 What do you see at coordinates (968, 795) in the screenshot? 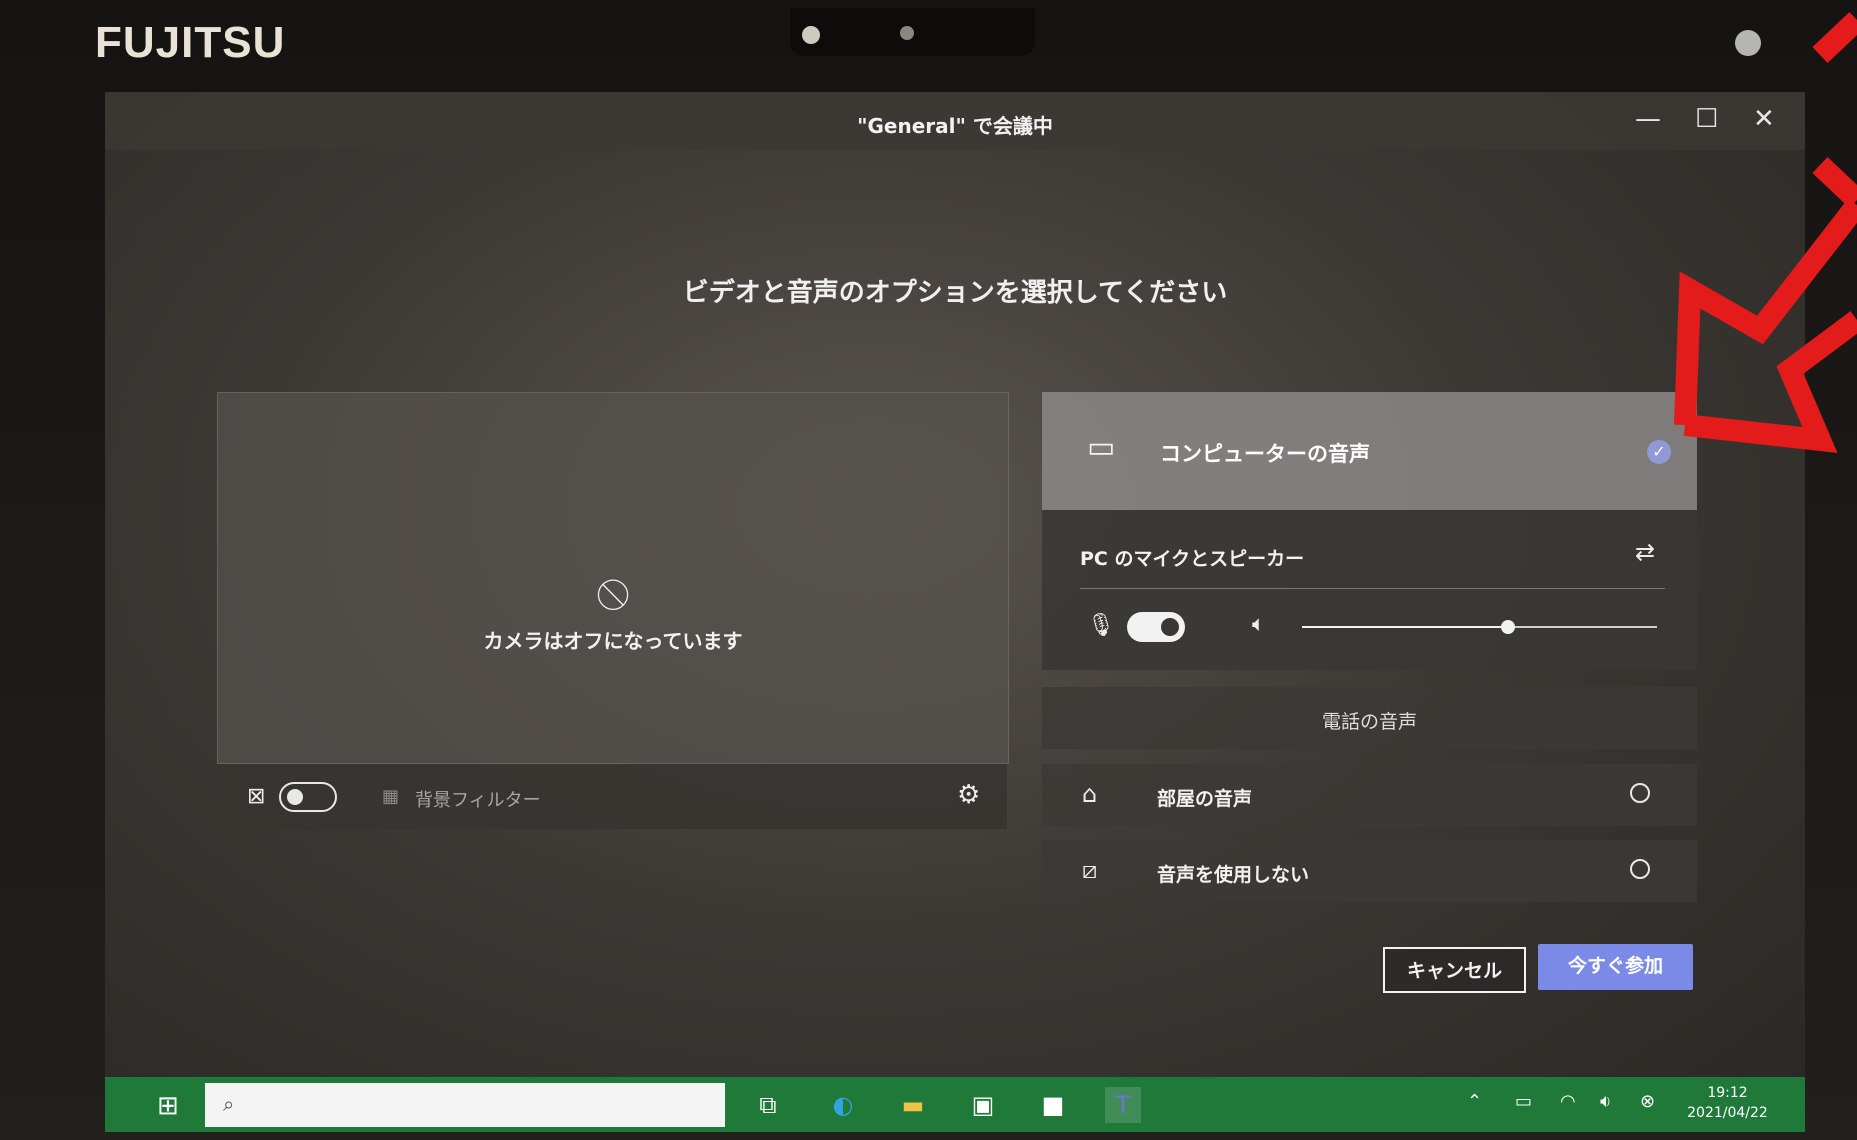
I see `gear-icon: ⚙` at bounding box center [968, 795].